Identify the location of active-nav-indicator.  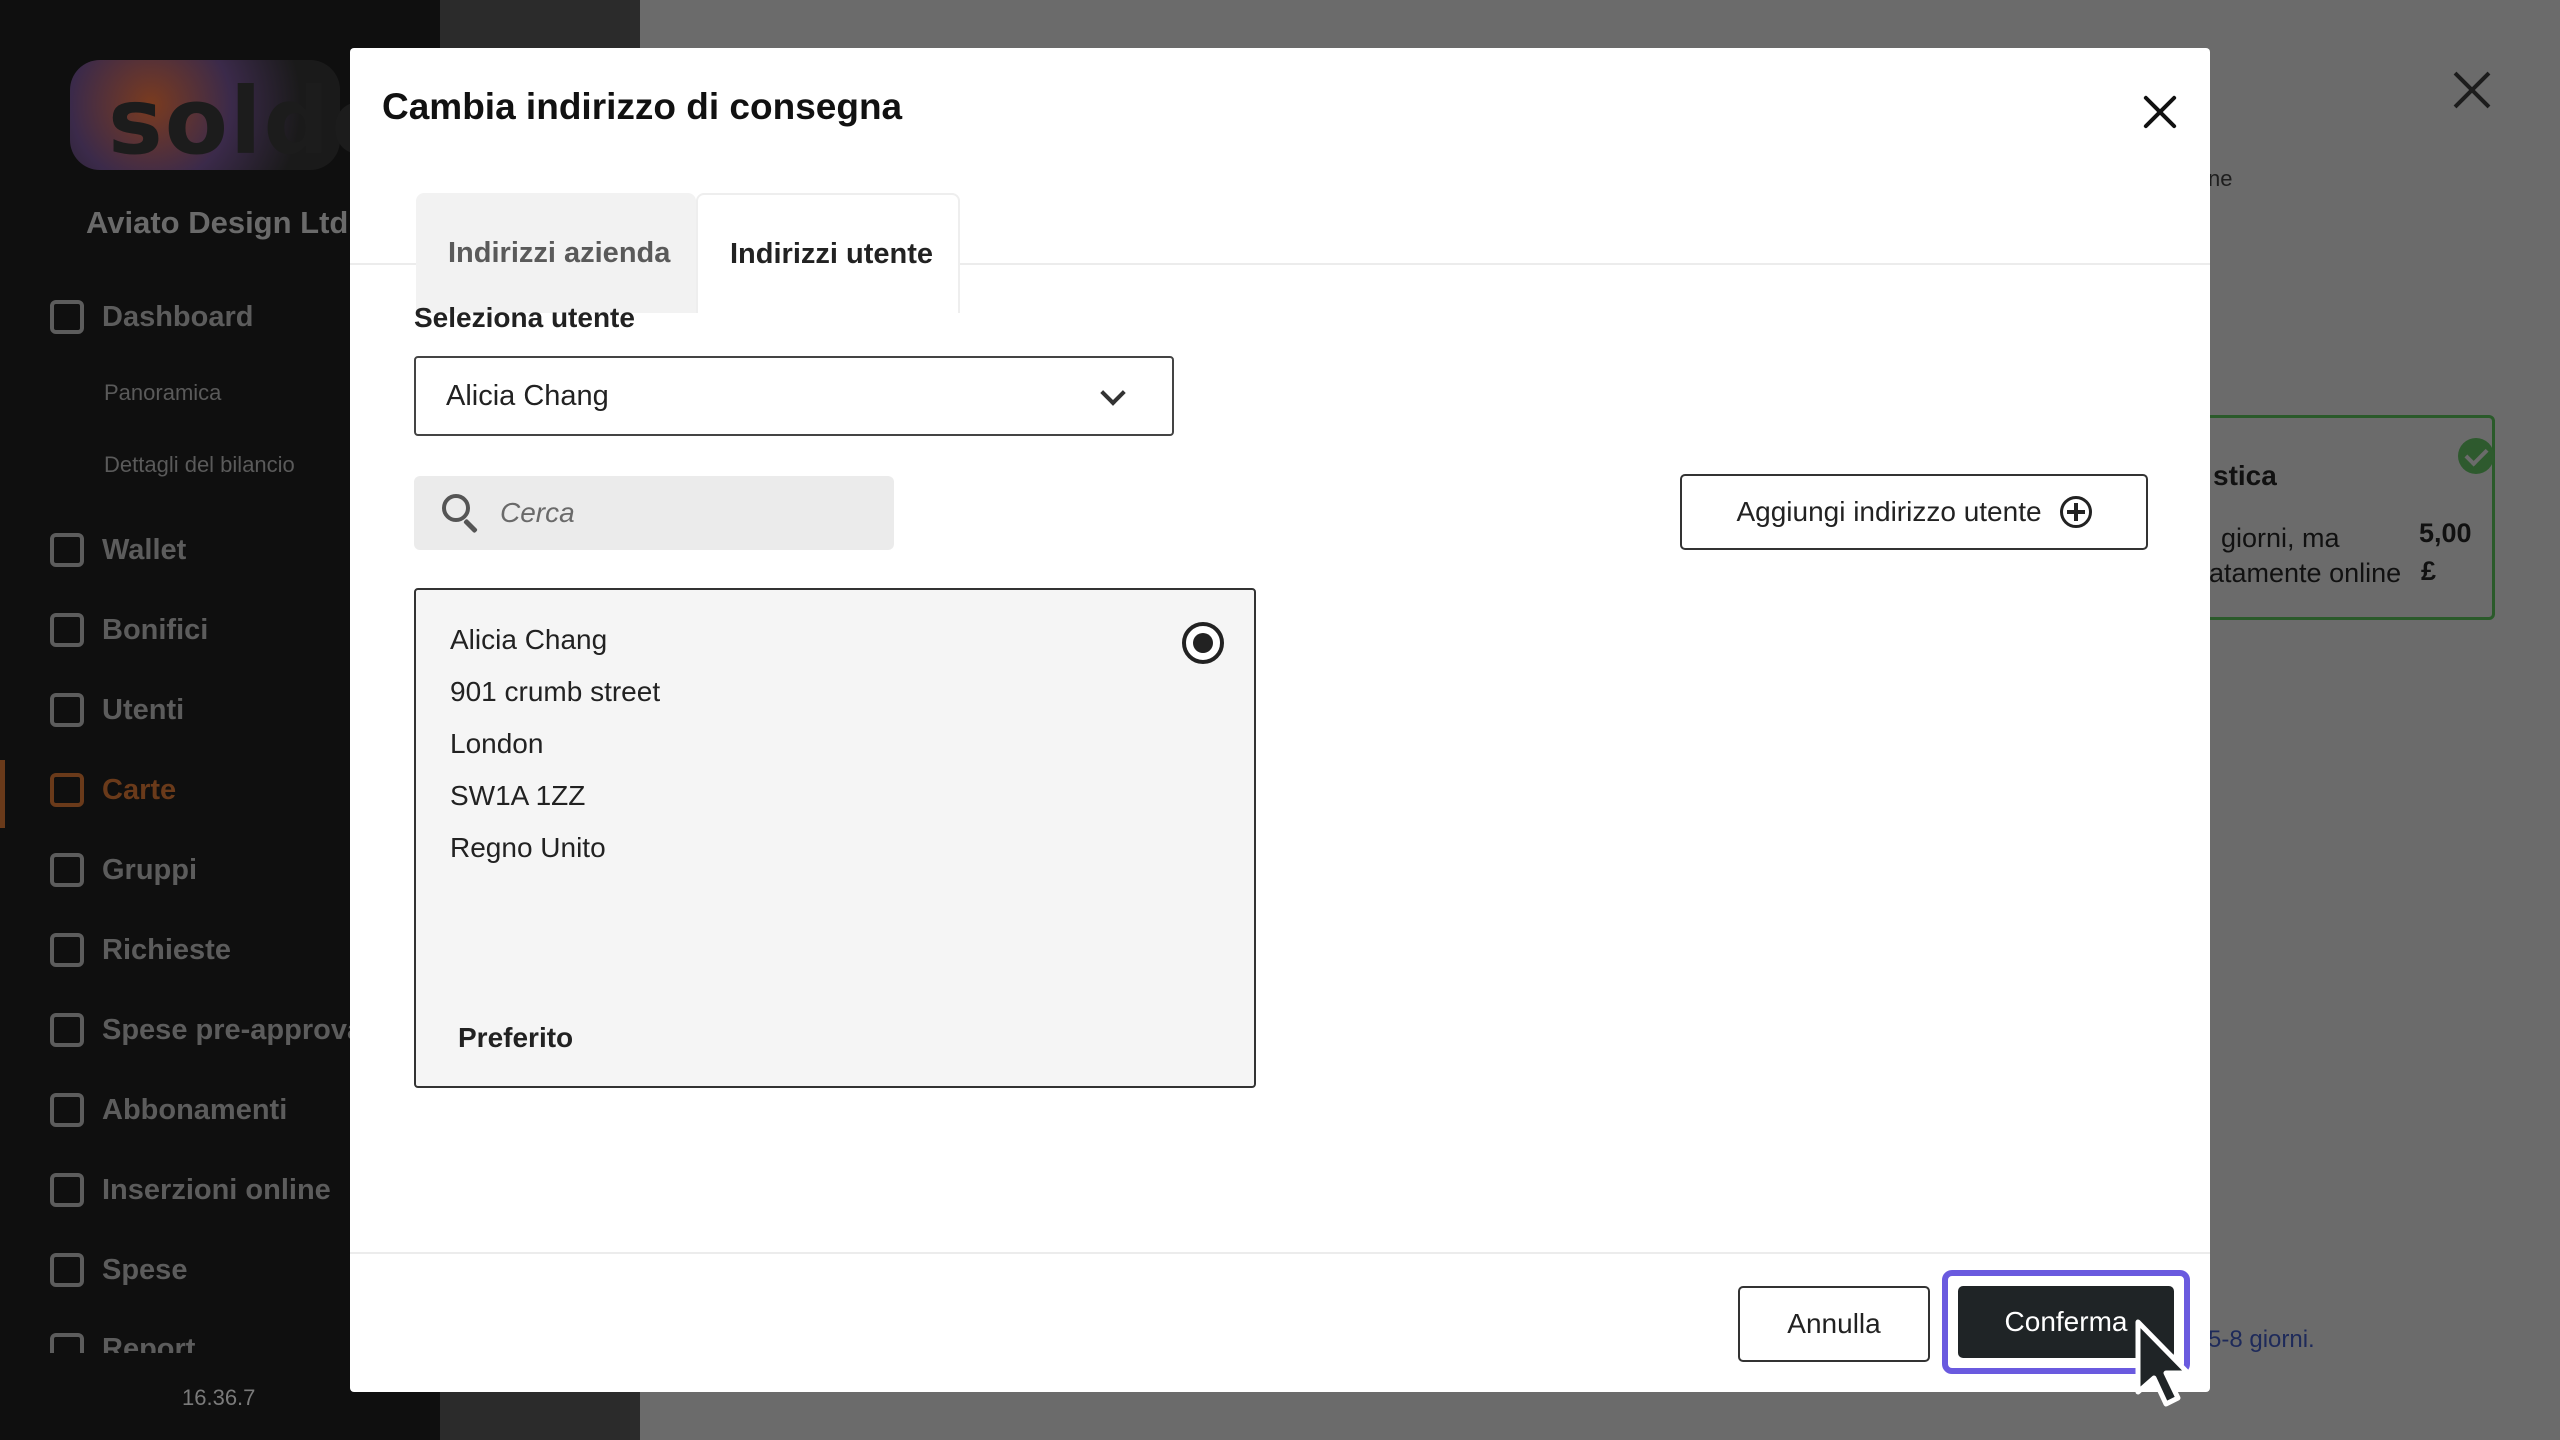
(2, 794).